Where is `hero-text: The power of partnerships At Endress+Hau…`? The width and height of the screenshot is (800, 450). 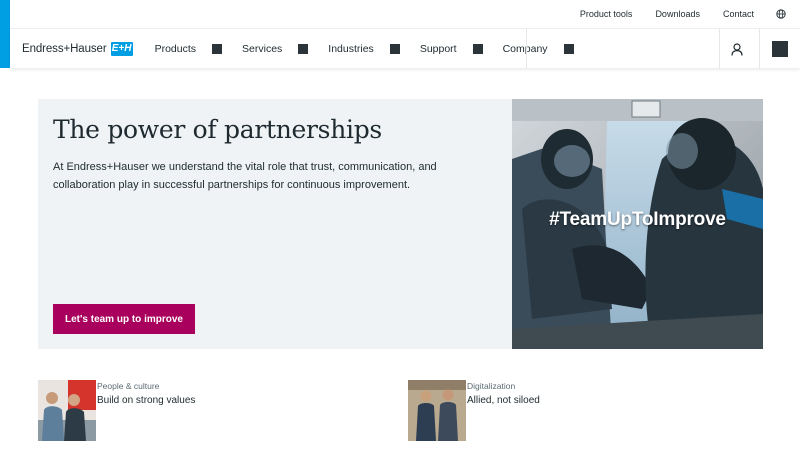 hero-text: The power of partnerships At Endress+Hau… is located at coordinates (278, 154).